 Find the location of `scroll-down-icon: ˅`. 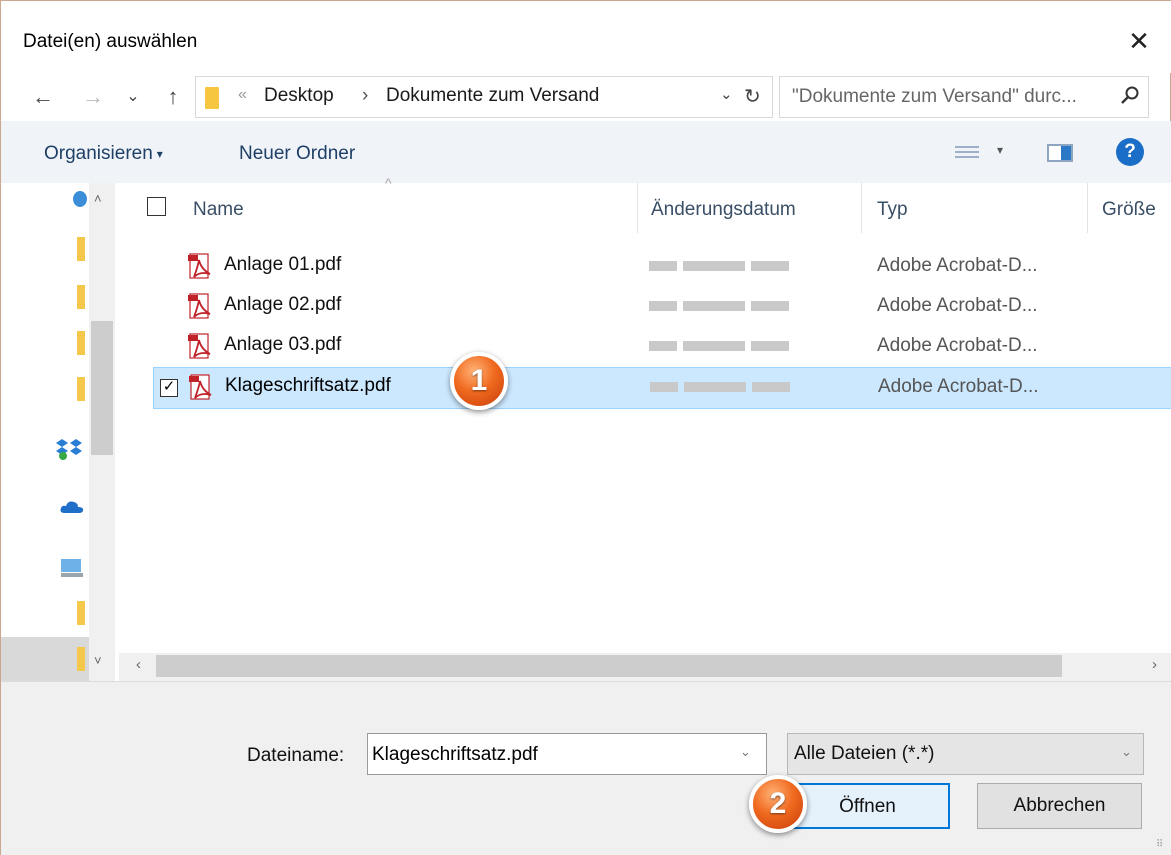

scroll-down-icon: ˅ is located at coordinates (98, 660).